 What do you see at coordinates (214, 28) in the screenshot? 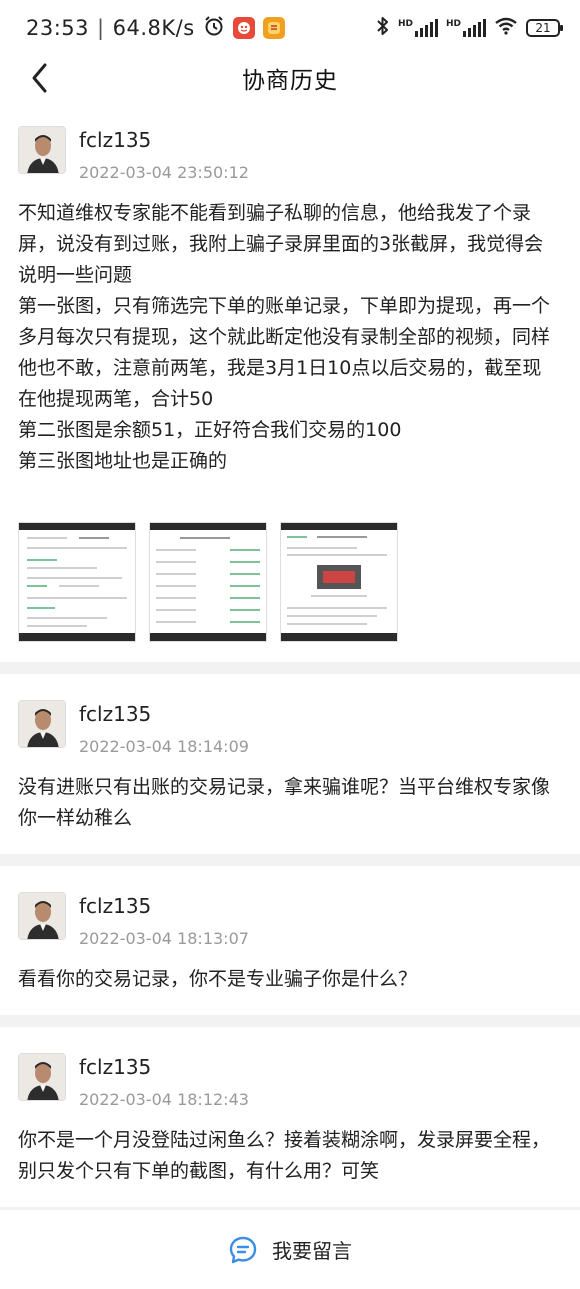
I see `alarm-icon` at bounding box center [214, 28].